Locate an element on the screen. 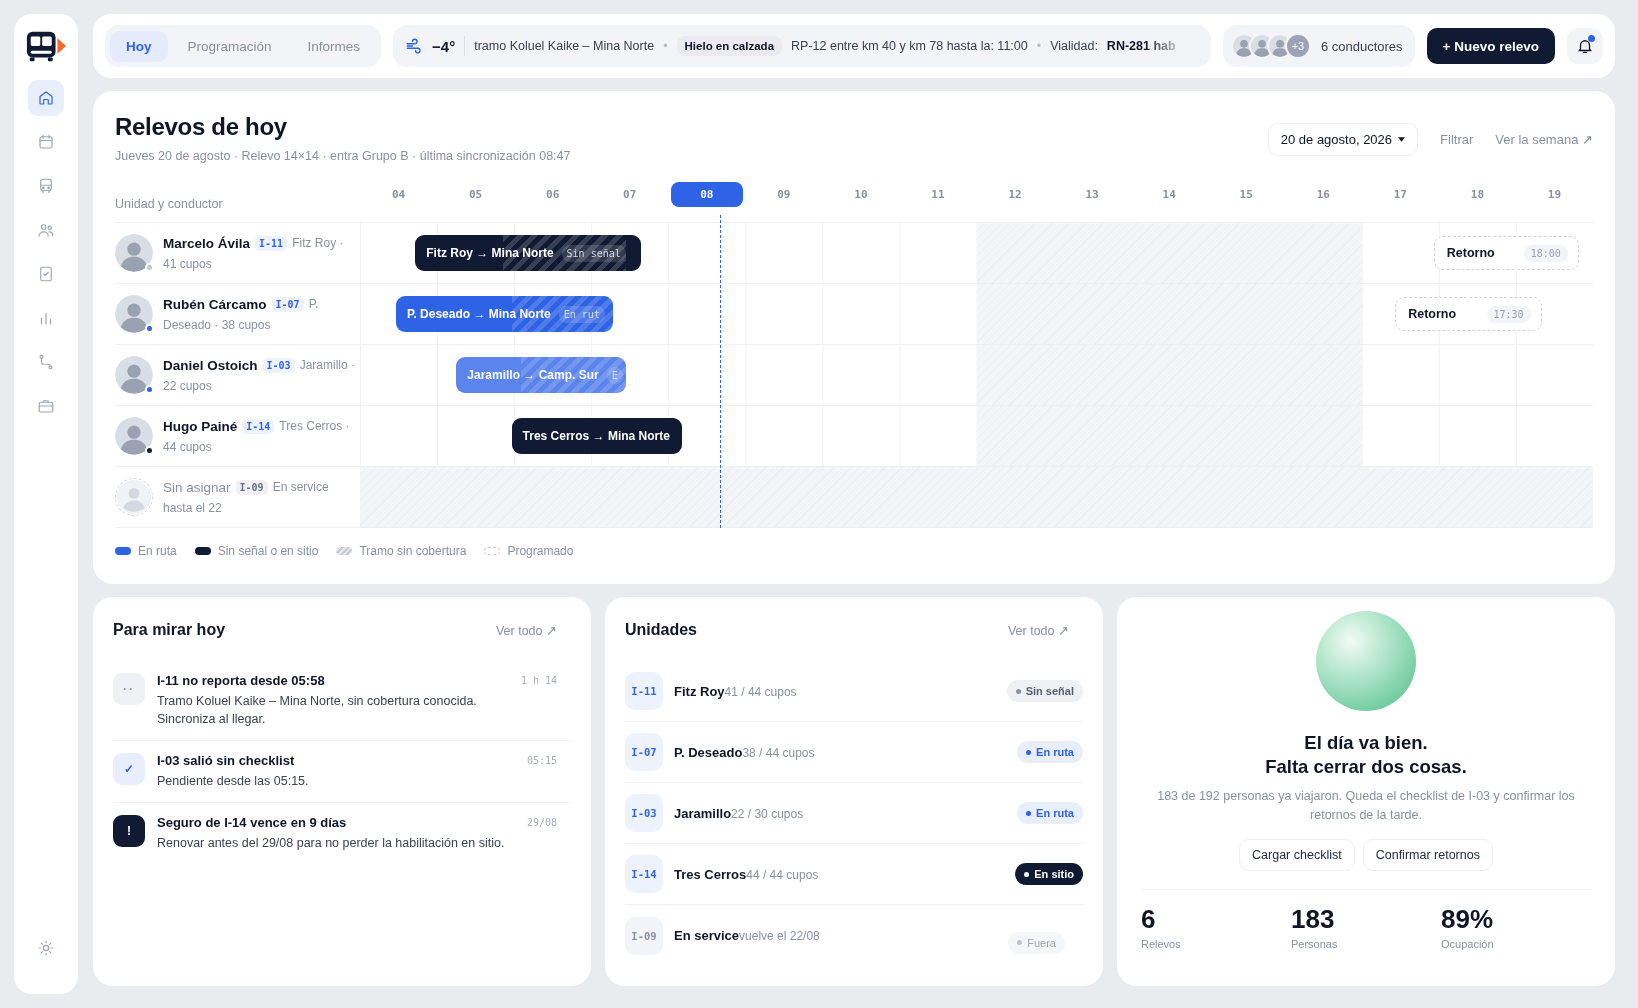 The height and width of the screenshot is (1008, 1638). route-origin: Tres Cerros · is located at coordinates (314, 426).